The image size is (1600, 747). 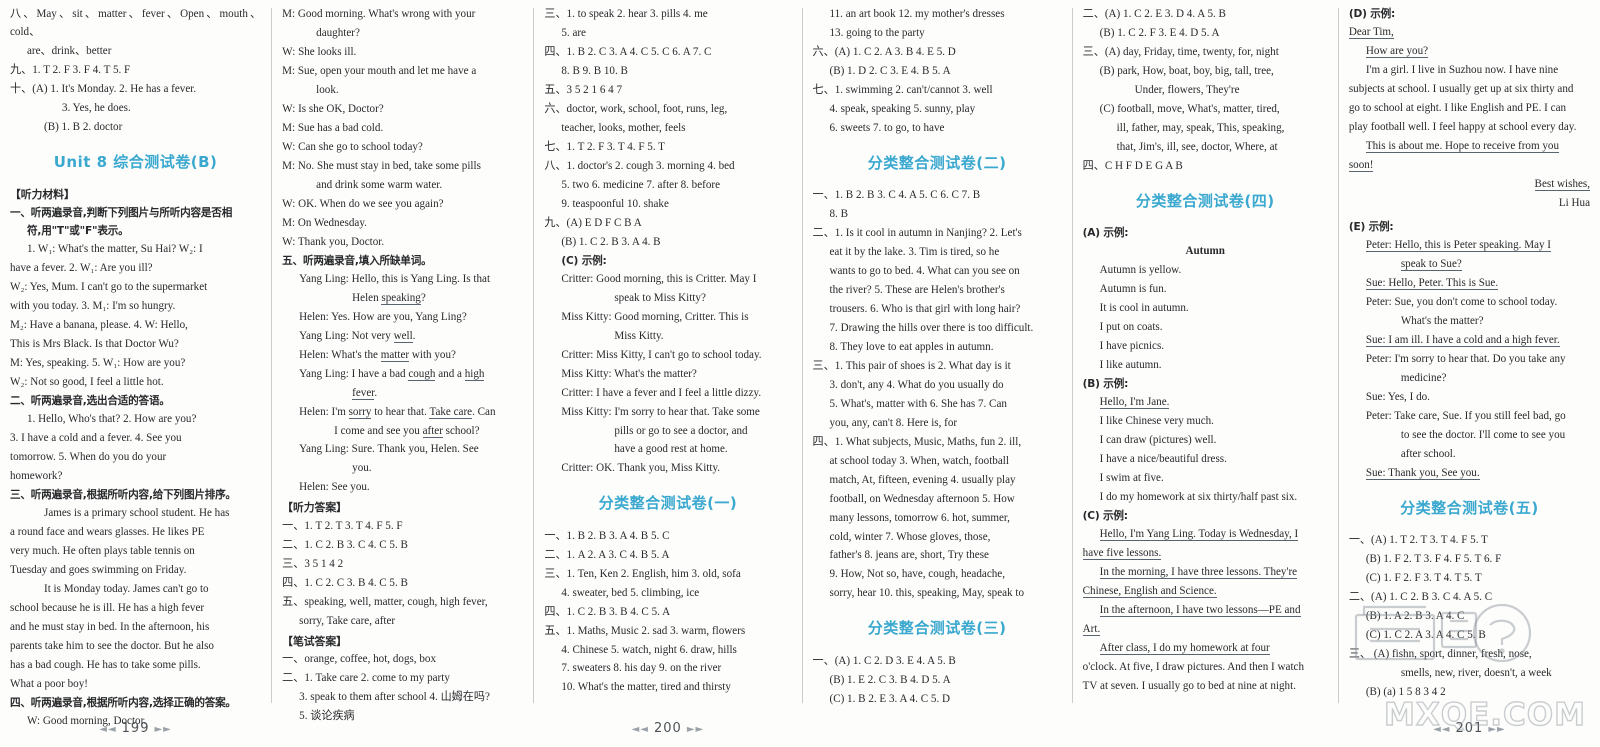 I want to click on section-heading-fenlei-2: 分类整合测试卷(二), so click(x=937, y=162).